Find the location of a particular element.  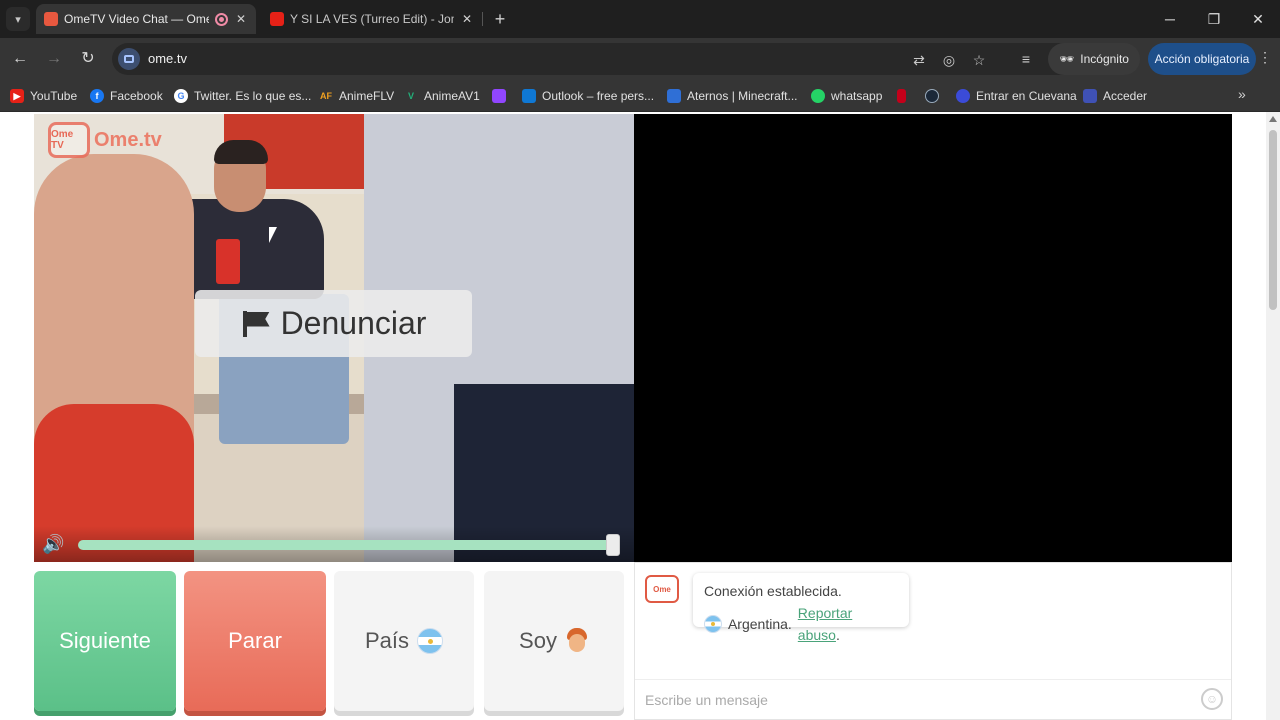

boy-icon is located at coordinates (577, 641).